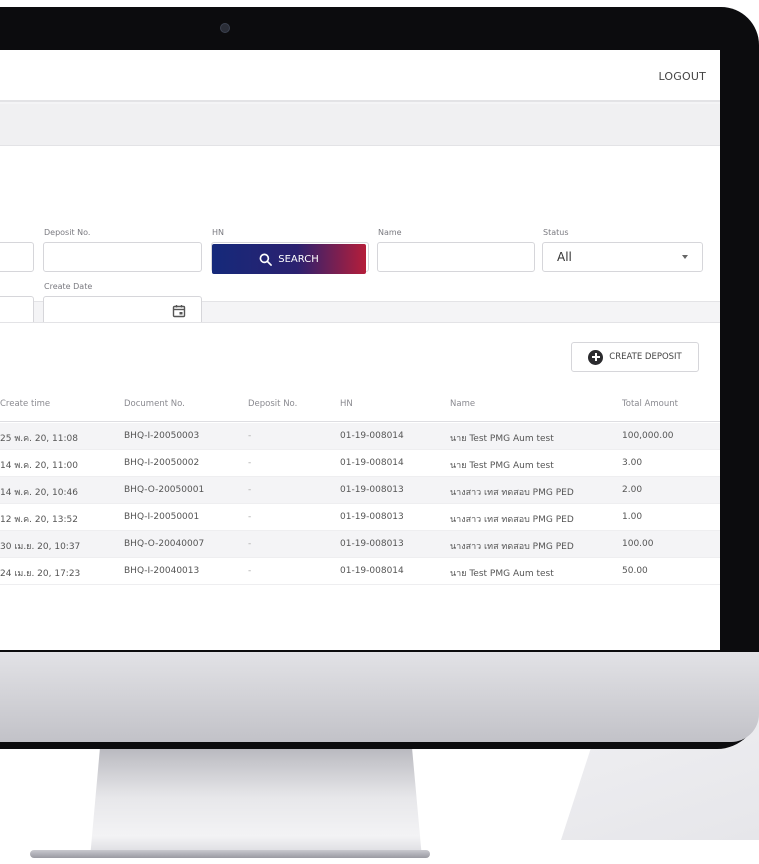 This screenshot has width=759, height=864. What do you see at coordinates (40, 574) in the screenshot?
I see `cell-create-time: 24 เม.ย. 20, 17:23` at bounding box center [40, 574].